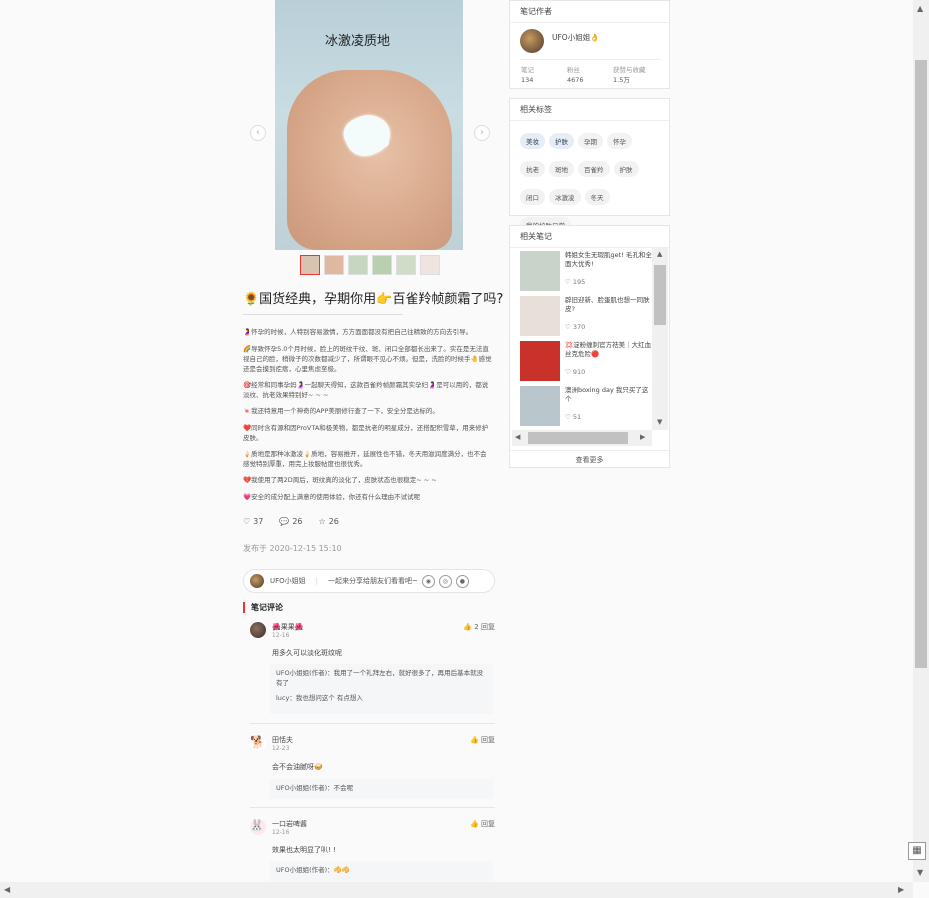  Describe the element at coordinates (589, 457) in the screenshot. I see `view-more-link: 查看更多` at that location.